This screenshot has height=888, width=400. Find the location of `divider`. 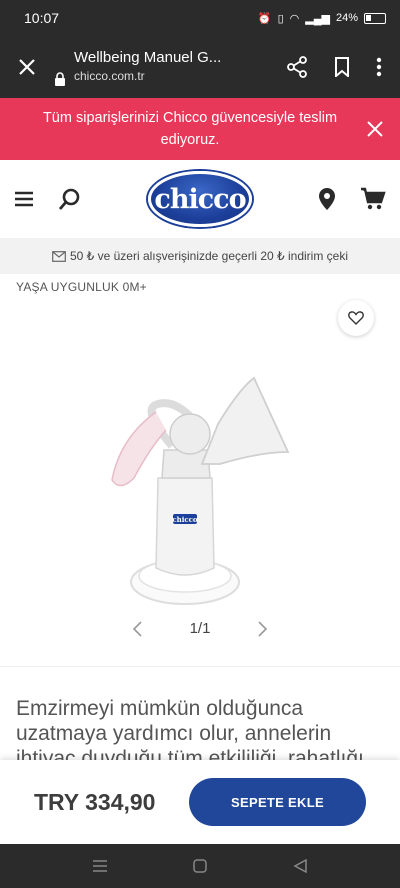

divider is located at coordinates (200, 666).